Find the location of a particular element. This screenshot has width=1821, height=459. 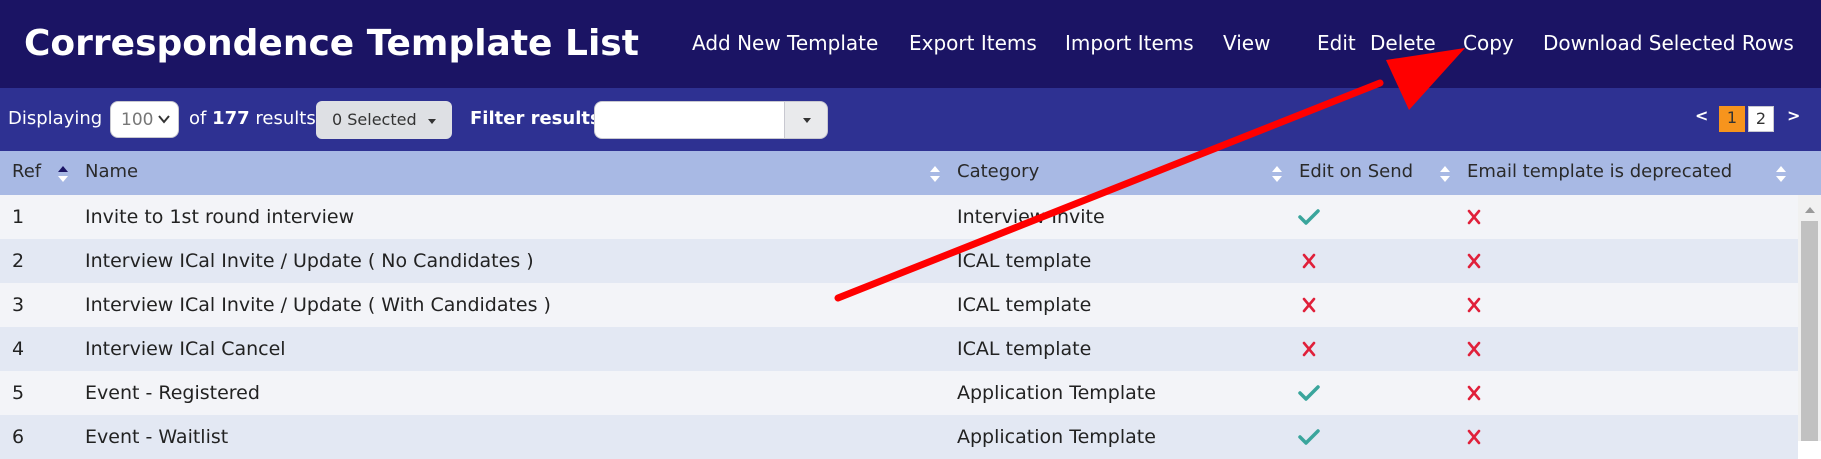

add-new-template-button: Add New Template is located at coordinates (785, 43).